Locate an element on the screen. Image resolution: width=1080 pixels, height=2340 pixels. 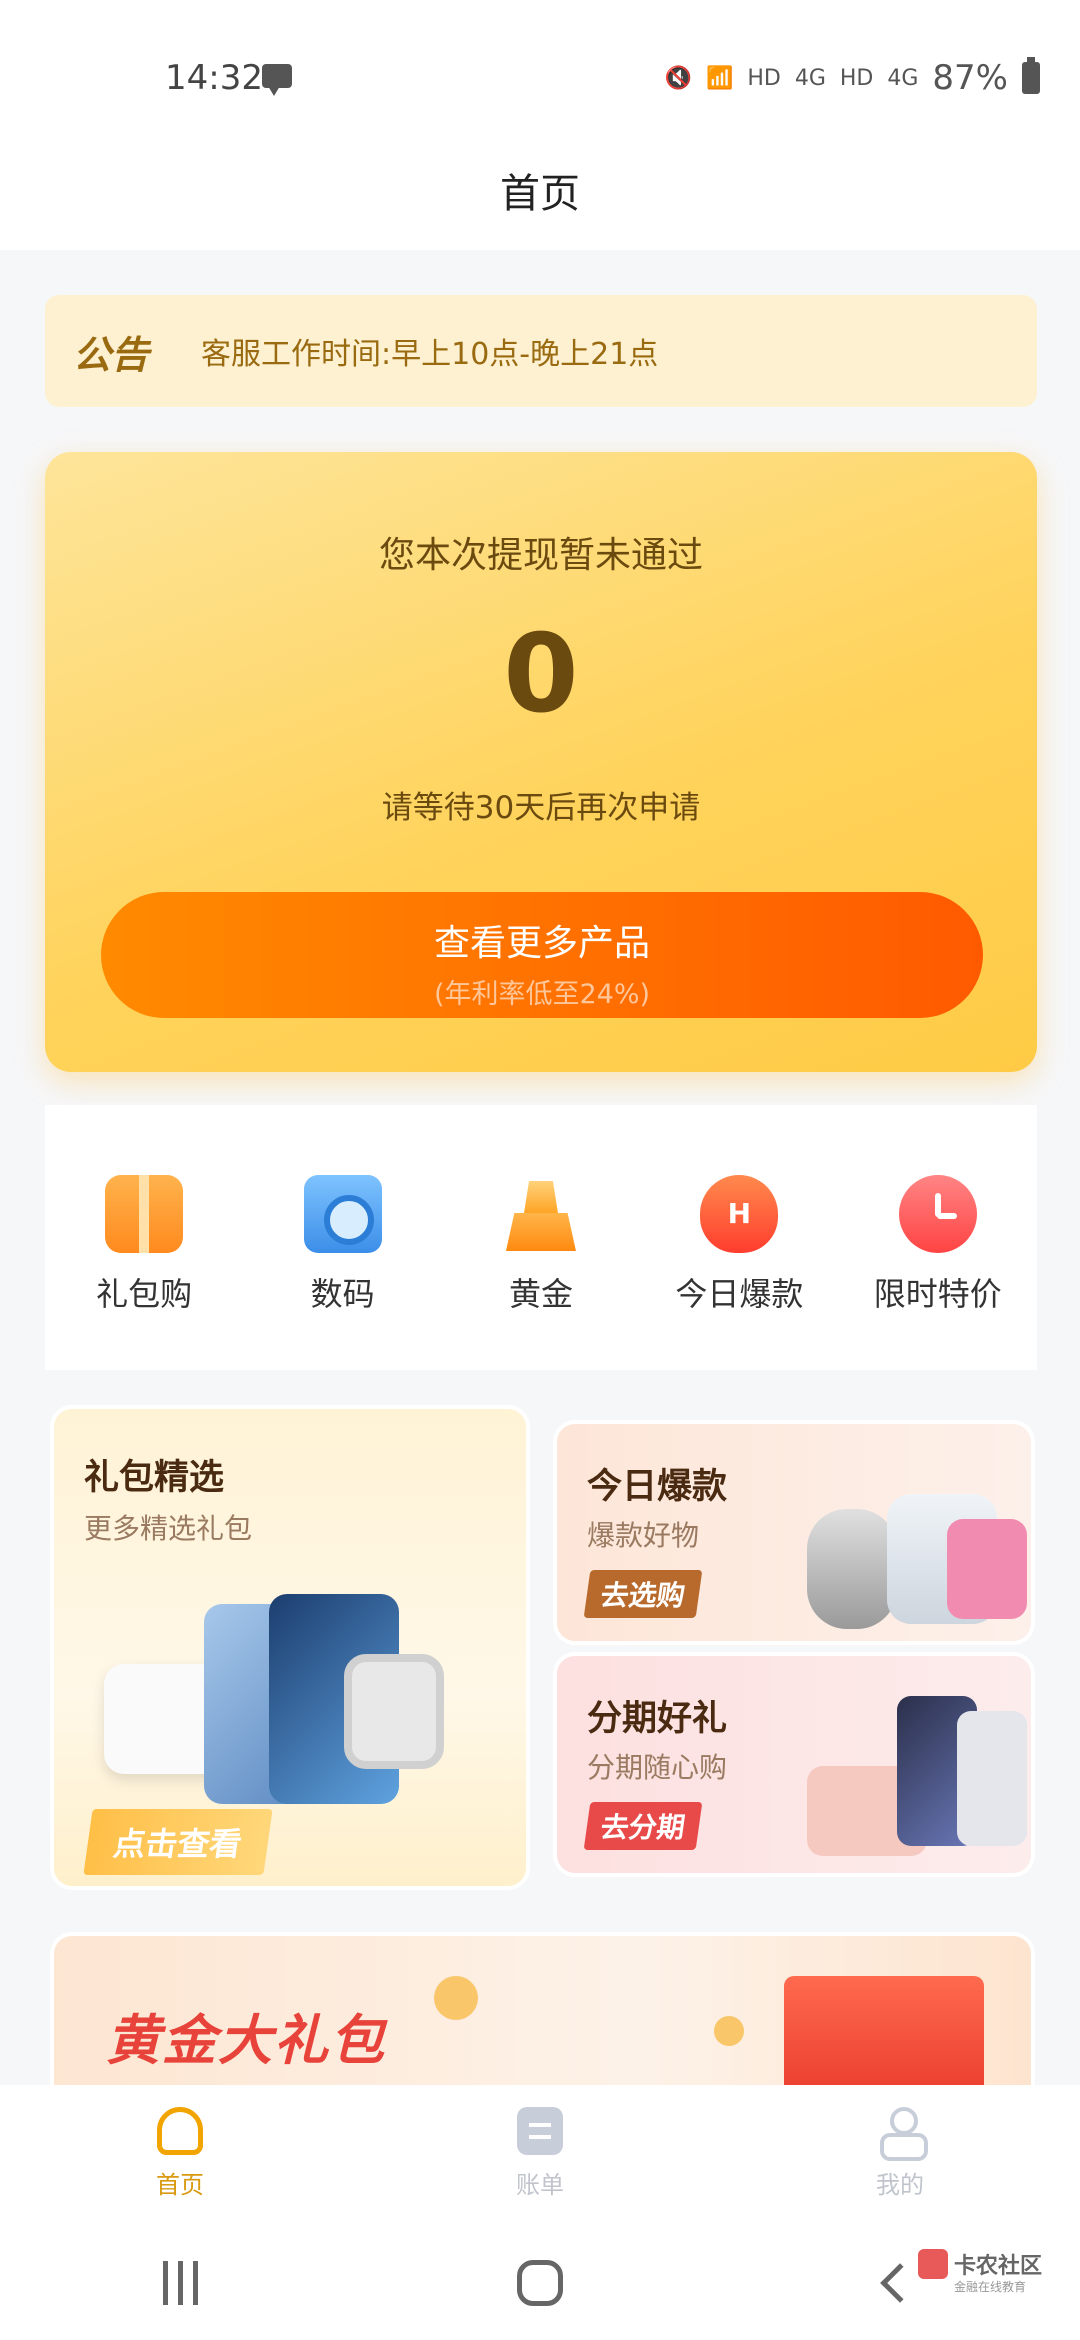
tab-home: 首页 is located at coordinates (180, 2155).